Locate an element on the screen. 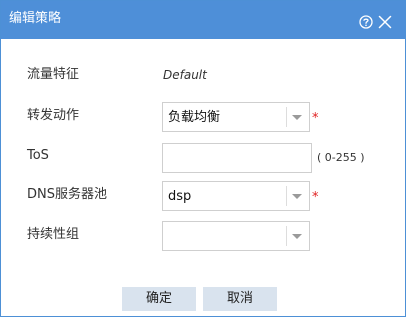  tos-label: ToS is located at coordinates (38, 155).